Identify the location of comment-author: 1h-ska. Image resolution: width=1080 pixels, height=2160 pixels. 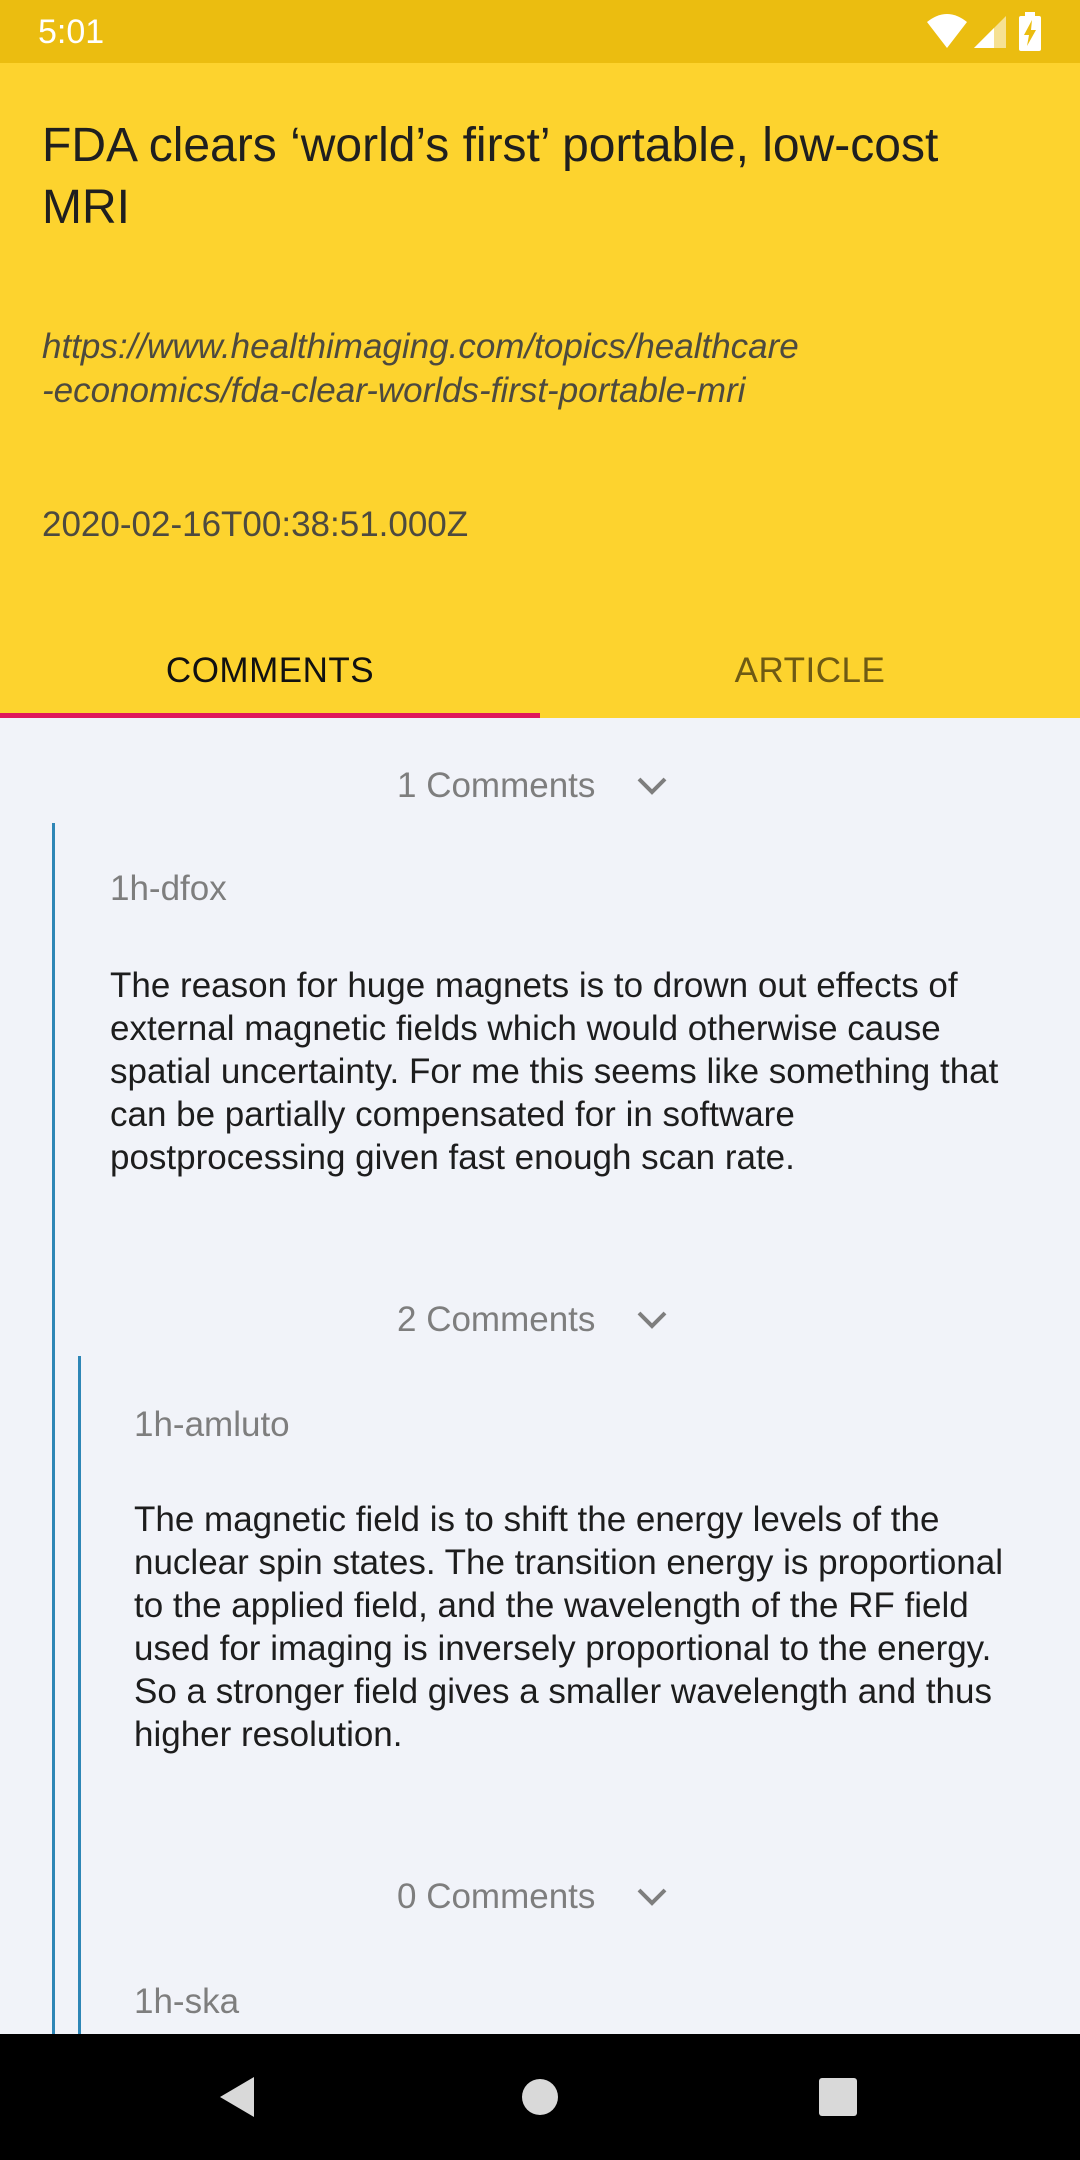
(186, 2002).